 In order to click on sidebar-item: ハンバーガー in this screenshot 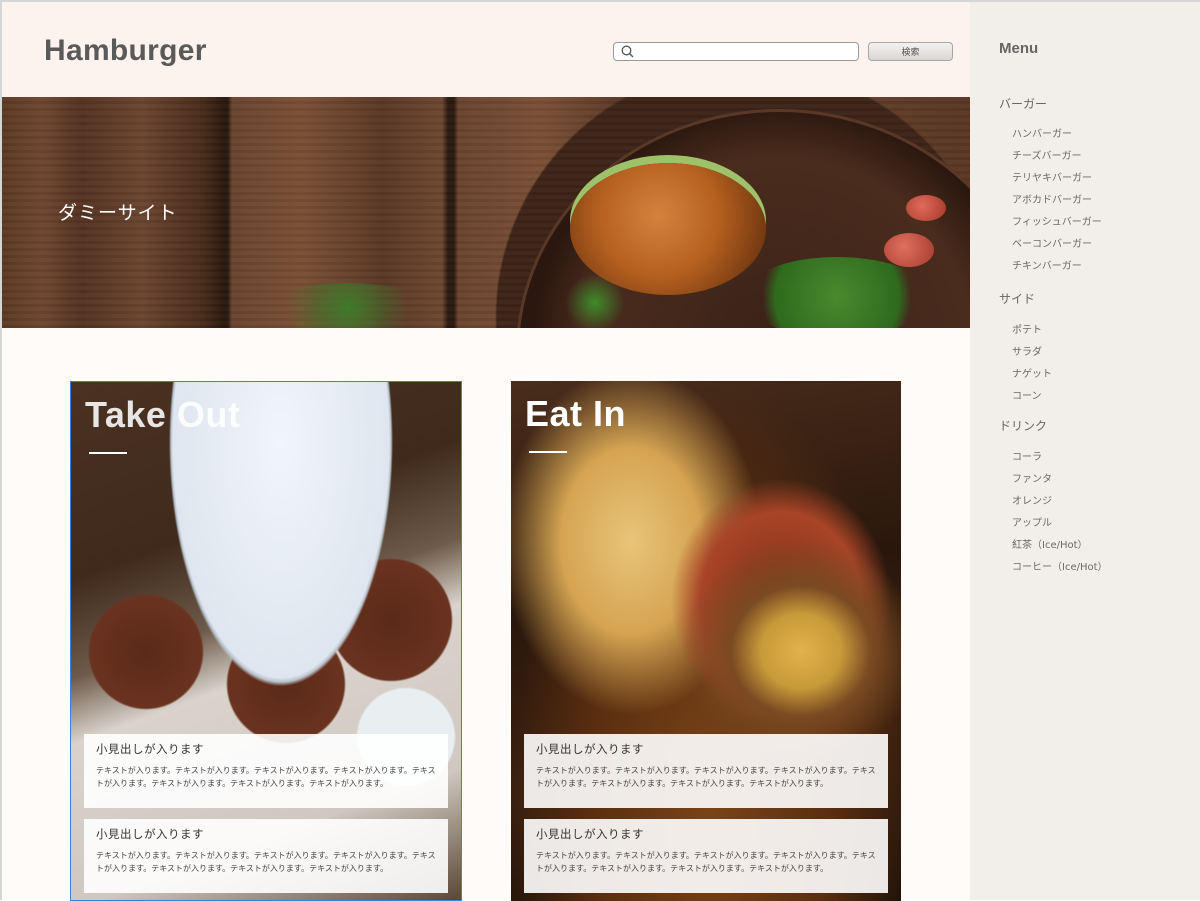, I will do `click(1042, 132)`.